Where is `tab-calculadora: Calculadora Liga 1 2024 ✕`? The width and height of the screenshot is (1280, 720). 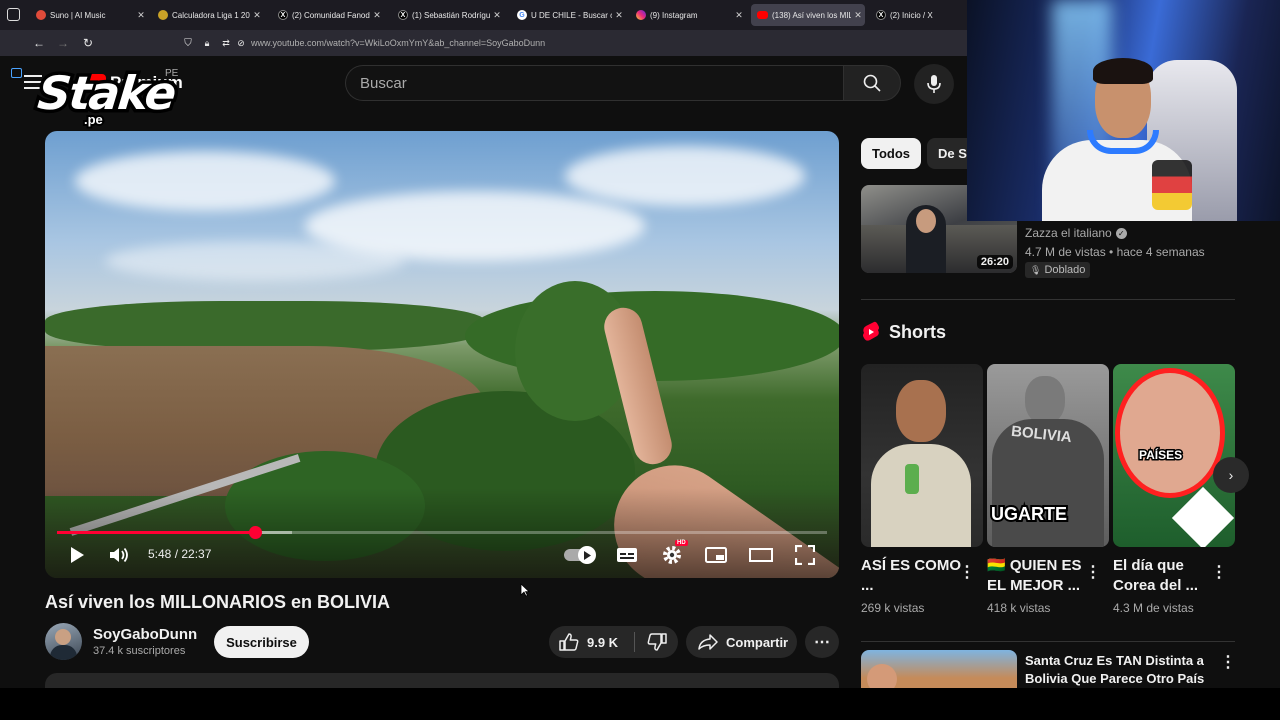
tab-calculadora: Calculadora Liga 1 2024 ✕ is located at coordinates (208, 15).